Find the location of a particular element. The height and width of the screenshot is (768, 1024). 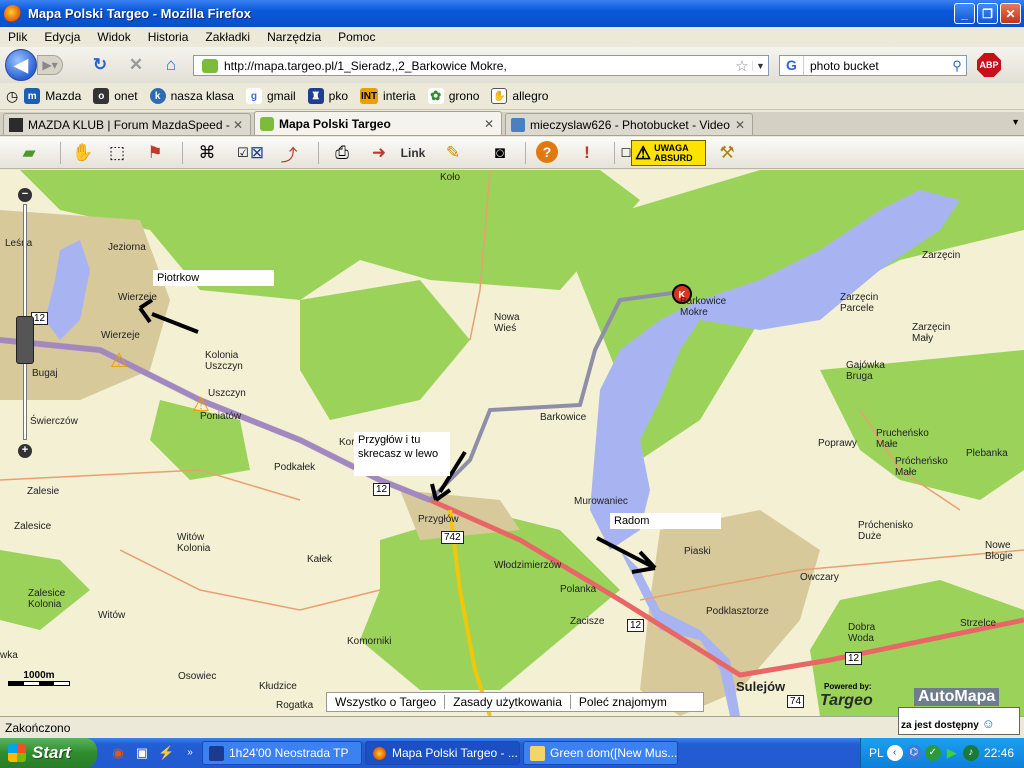

stop-icon: ✕ is located at coordinates (136, 65).